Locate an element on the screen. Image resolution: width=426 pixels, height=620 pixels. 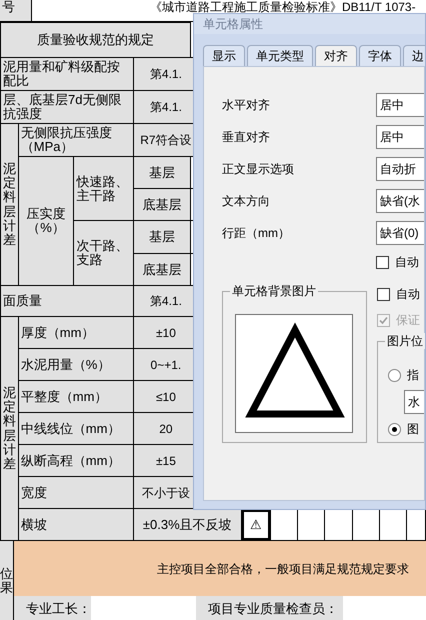
table-cell: 中线线位（mm） is located at coordinates (76, 428).